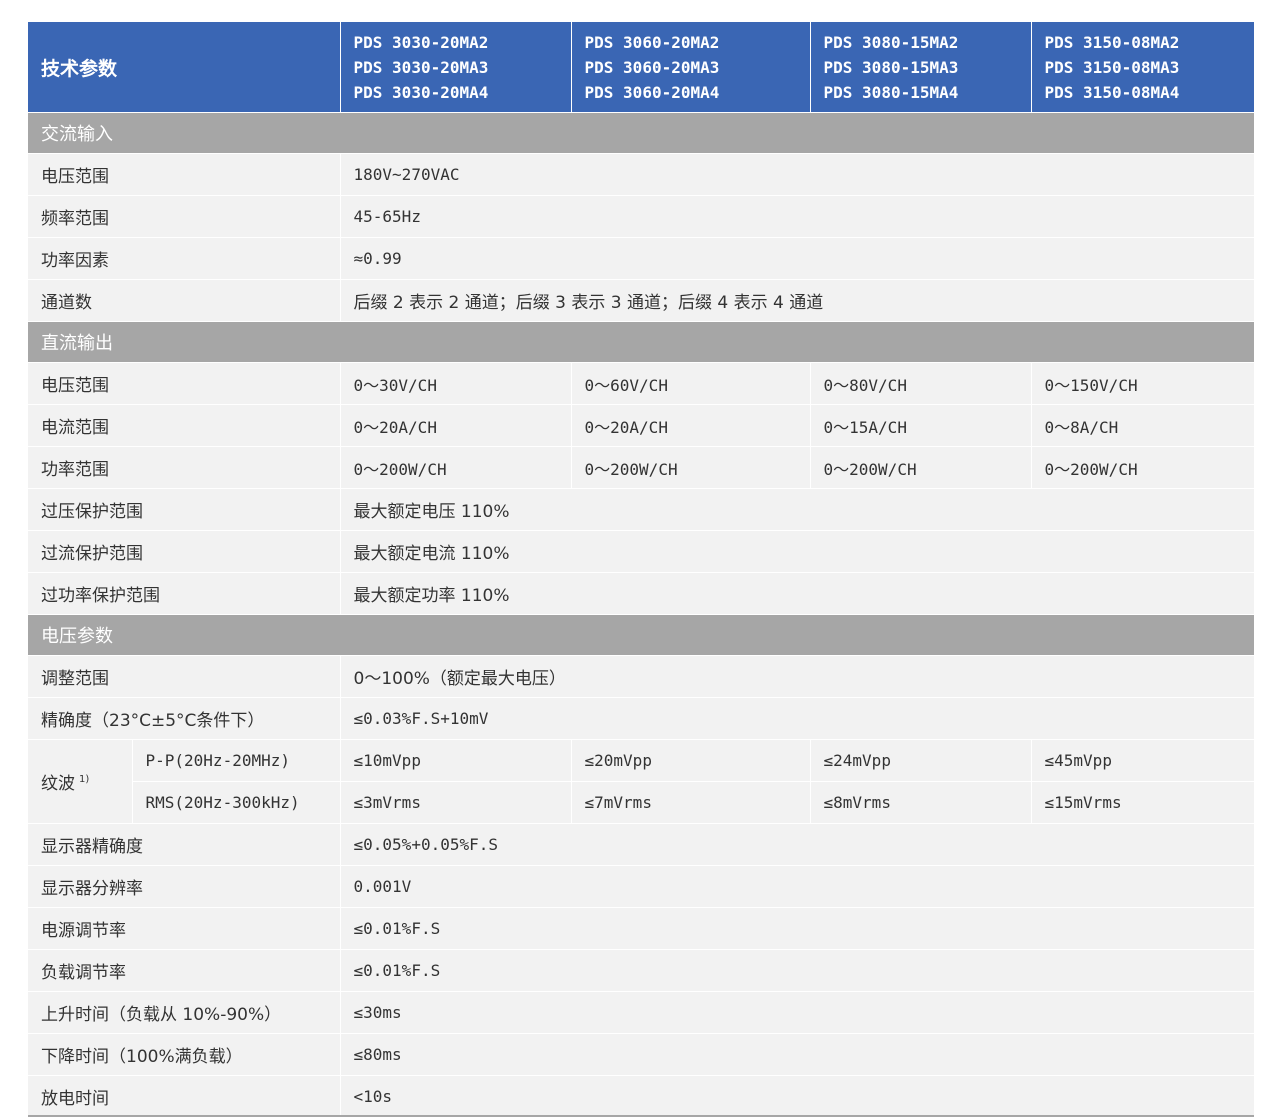  Describe the element at coordinates (1112, 67) in the screenshot. I see `model-name: PDS 3150-08MA3` at that location.